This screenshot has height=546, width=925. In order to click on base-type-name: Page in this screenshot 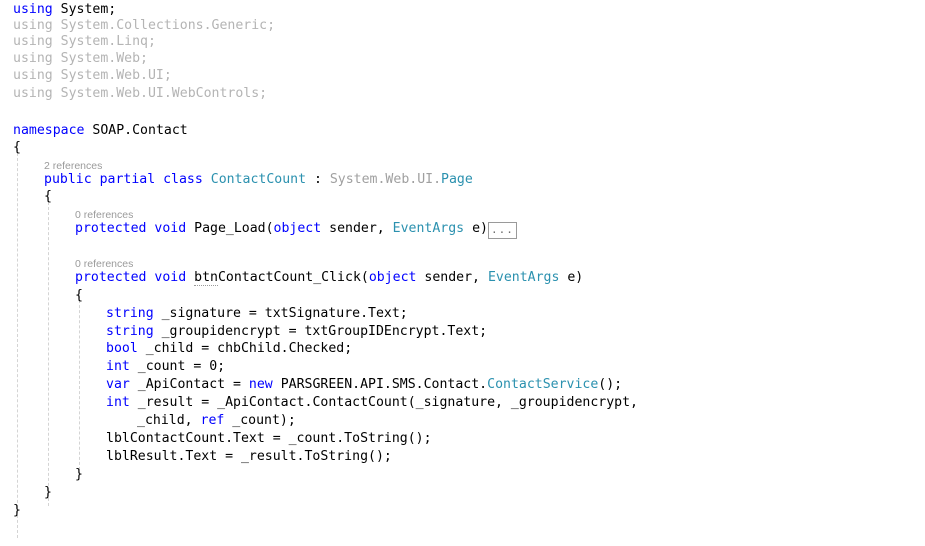, I will do `click(457, 179)`.